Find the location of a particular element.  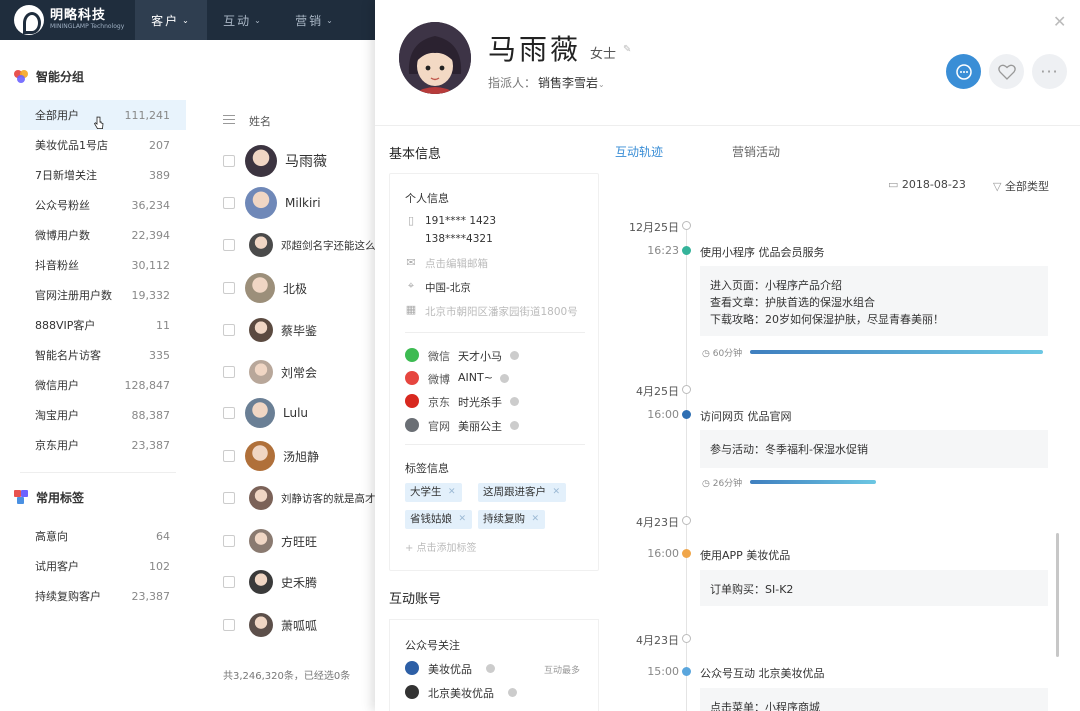

jd-icon is located at coordinates (412, 401).